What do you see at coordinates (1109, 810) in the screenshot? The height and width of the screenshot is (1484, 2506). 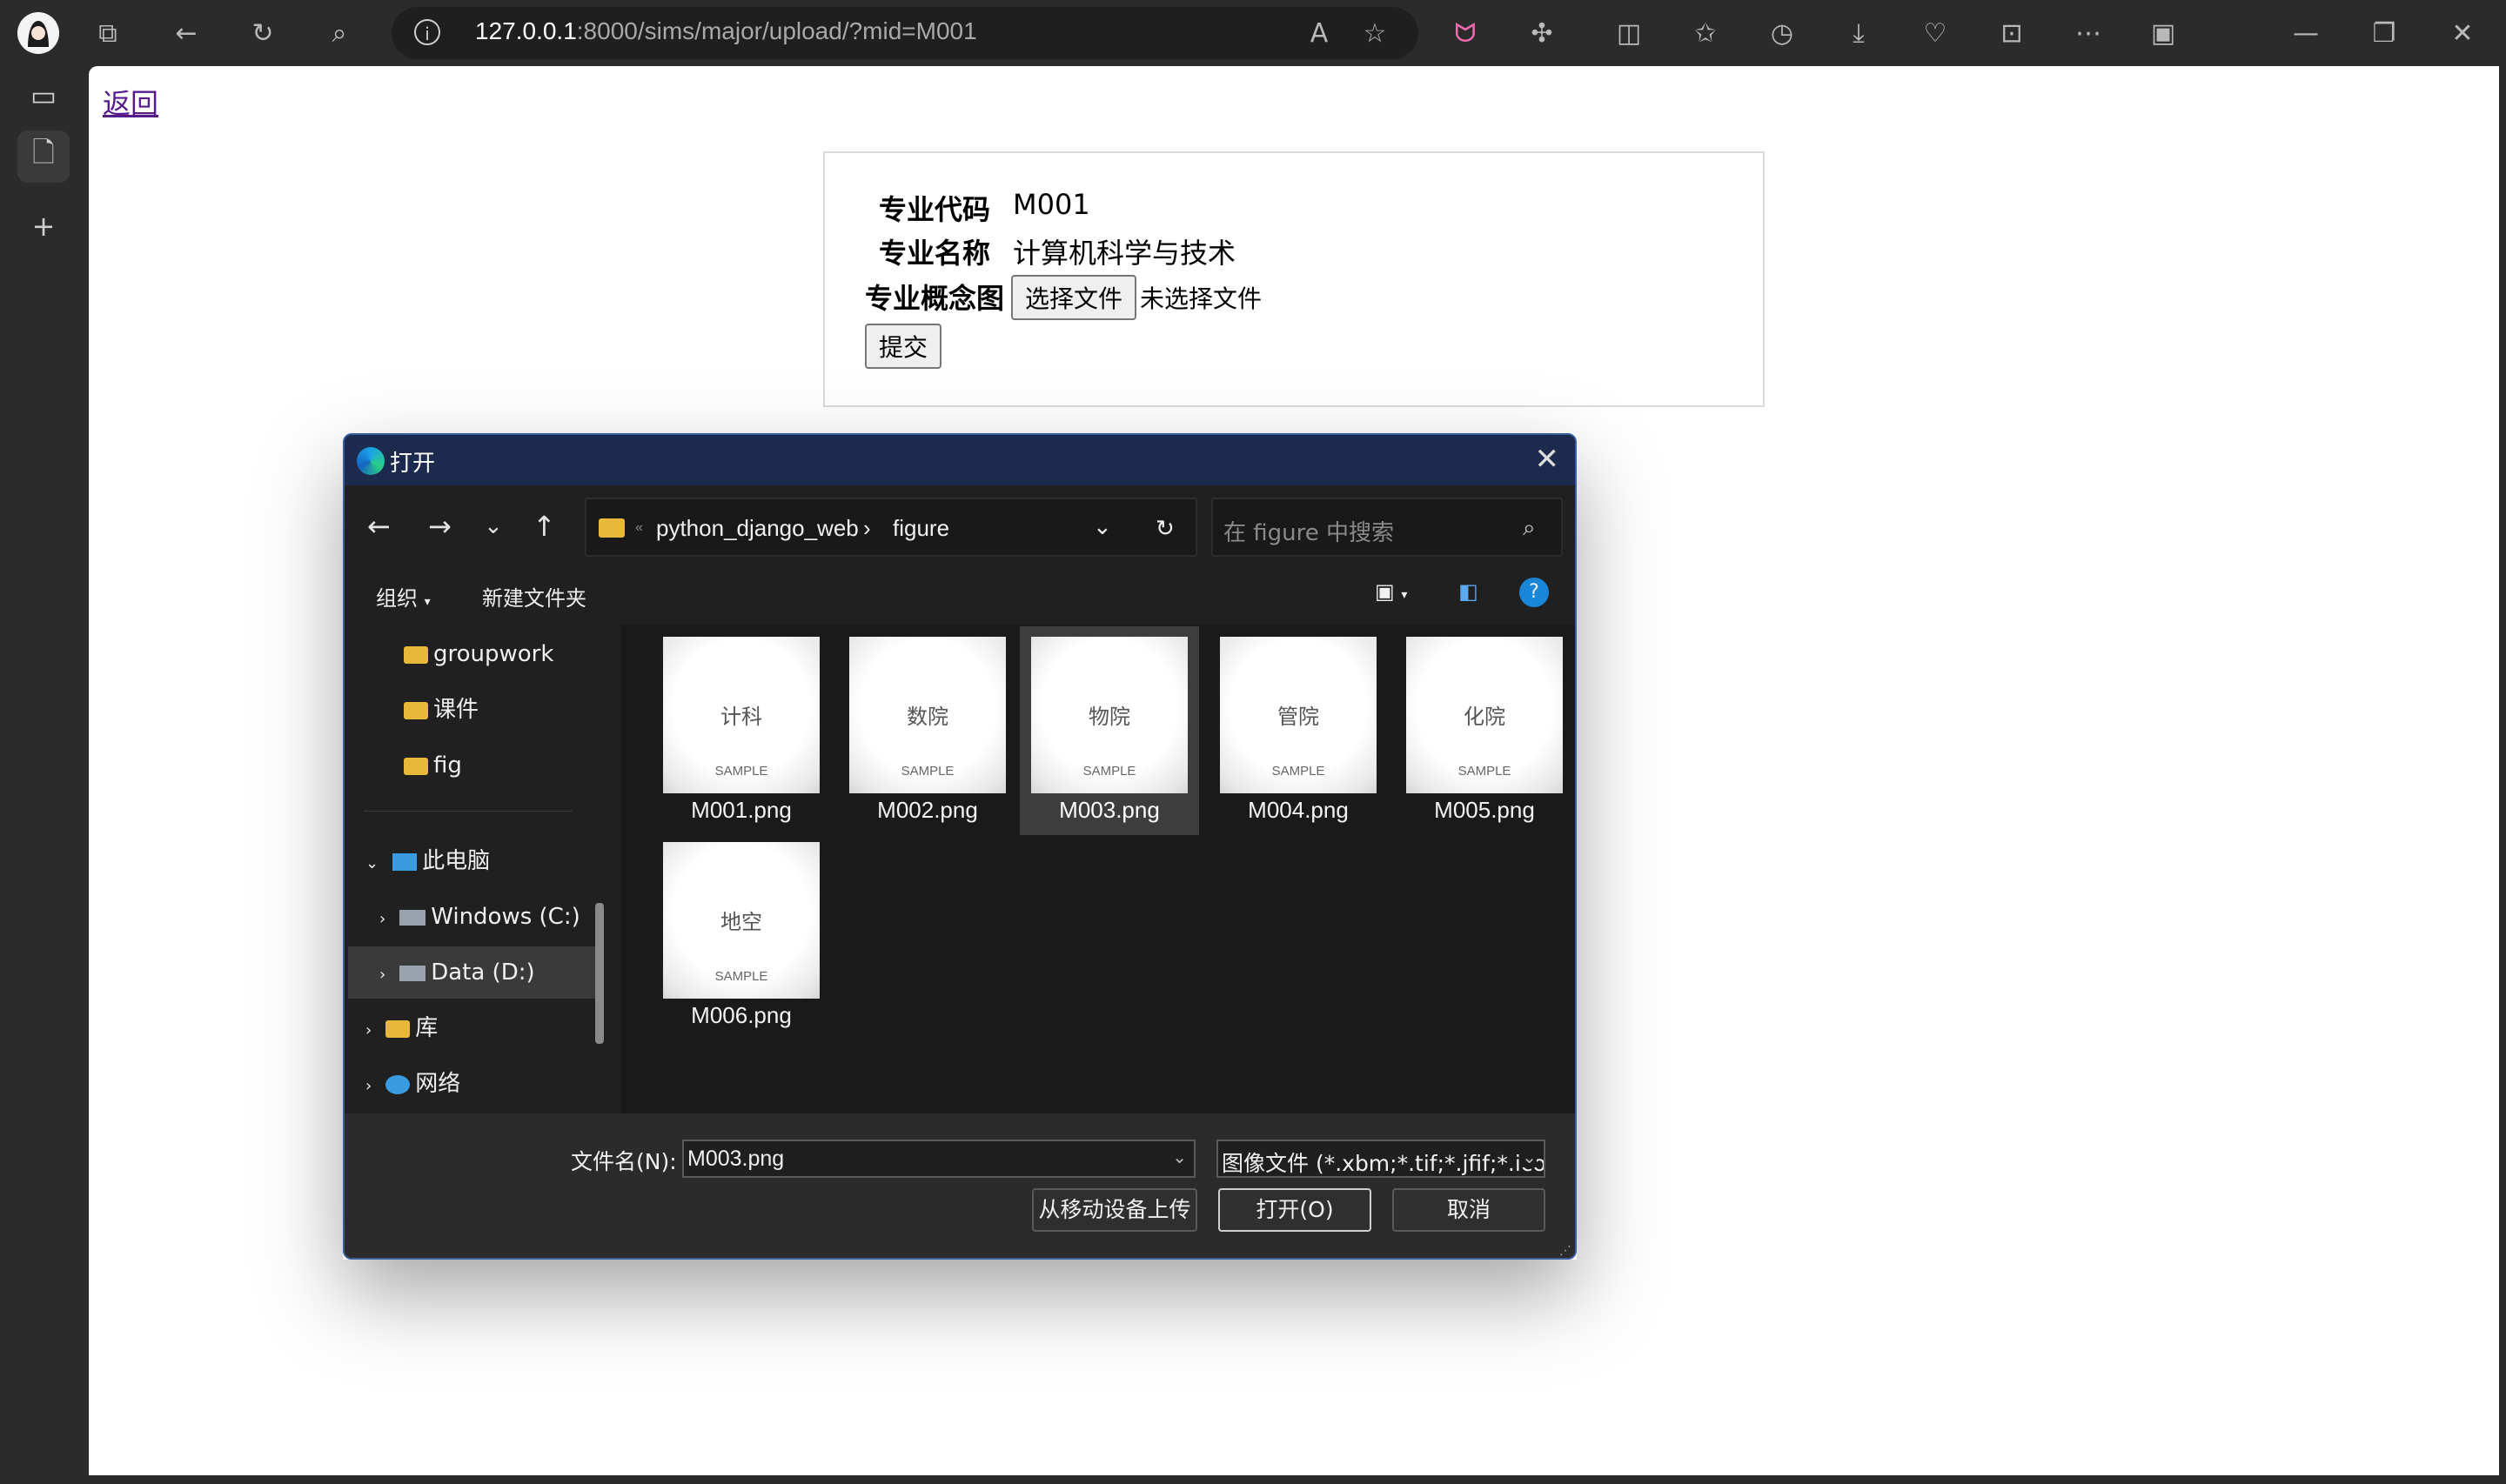 I see `file-name: M003.png` at bounding box center [1109, 810].